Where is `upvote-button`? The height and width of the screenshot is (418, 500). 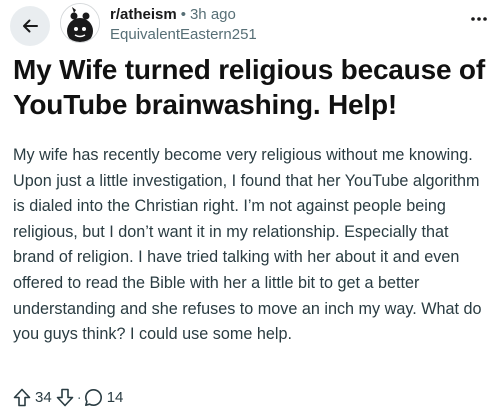 upvote-button is located at coordinates (22, 397).